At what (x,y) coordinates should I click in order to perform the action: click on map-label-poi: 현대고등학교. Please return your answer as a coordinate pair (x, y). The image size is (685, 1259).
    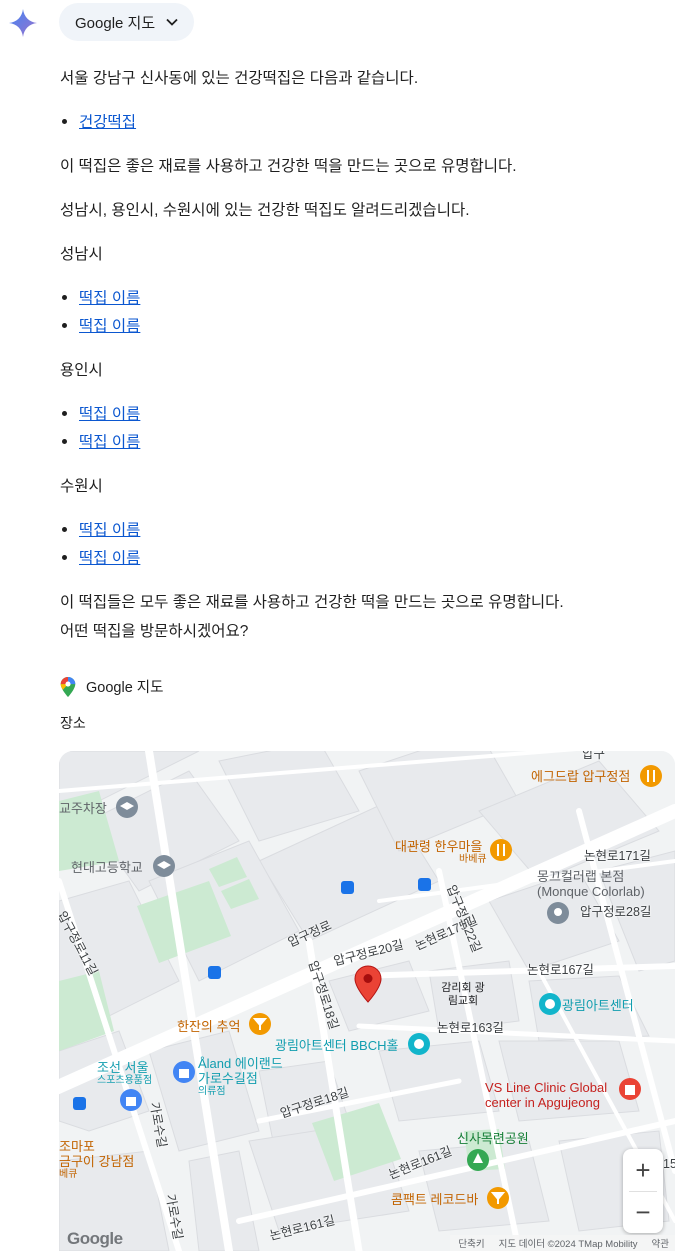
    Looking at the image, I should click on (107, 867).